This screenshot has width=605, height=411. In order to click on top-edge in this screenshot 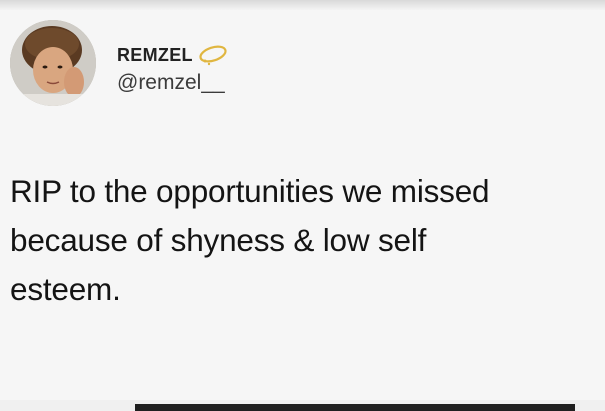, I will do `click(302, 5)`.